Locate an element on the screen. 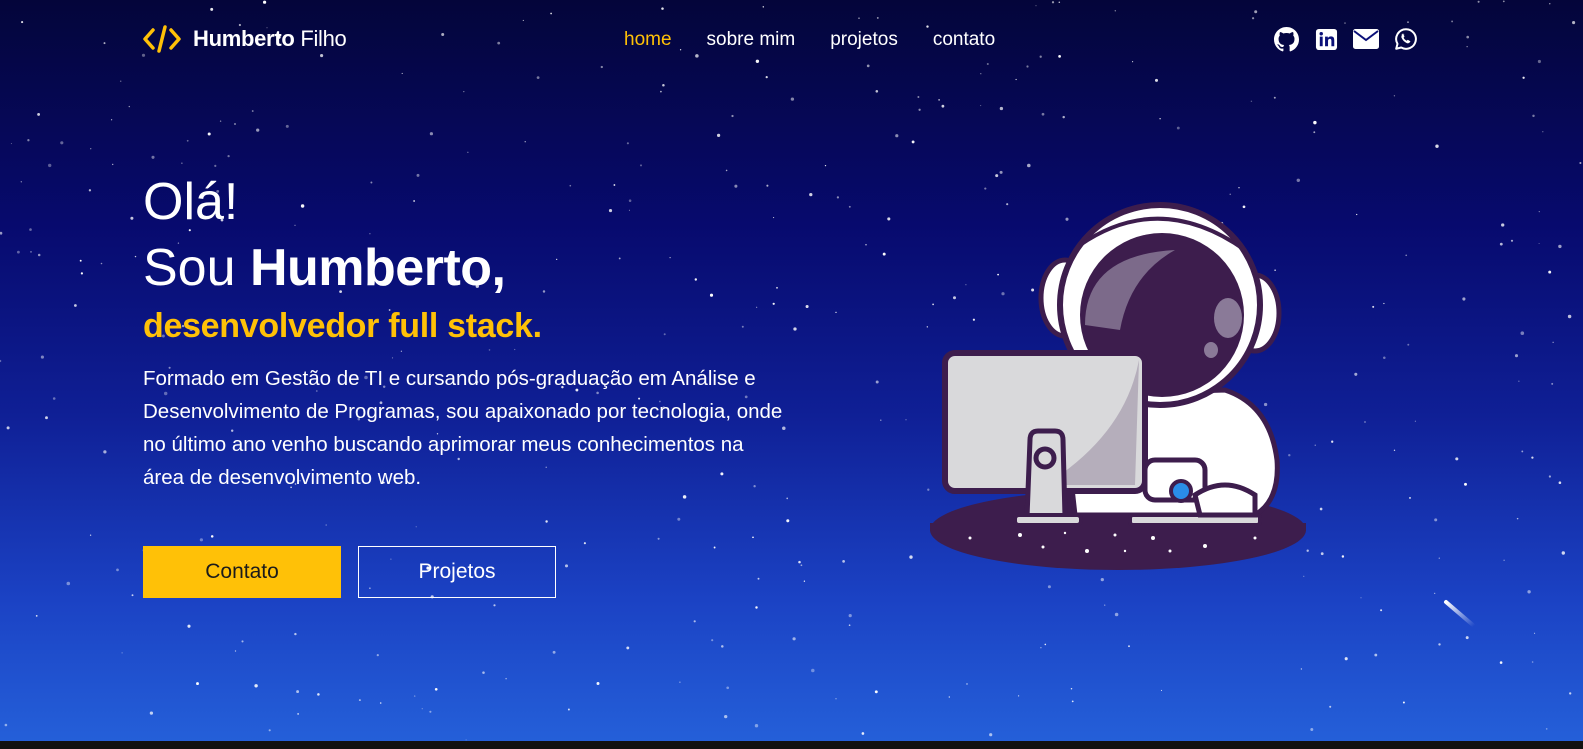 The image size is (1583, 749). envelope-icon is located at coordinates (1366, 39).